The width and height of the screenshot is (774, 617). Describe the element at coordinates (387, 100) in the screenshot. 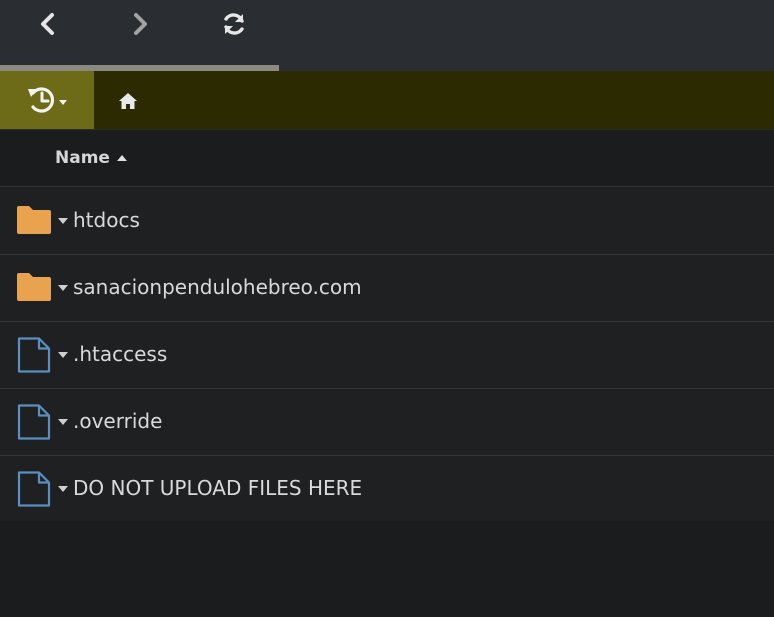

I see `path-bar` at that location.